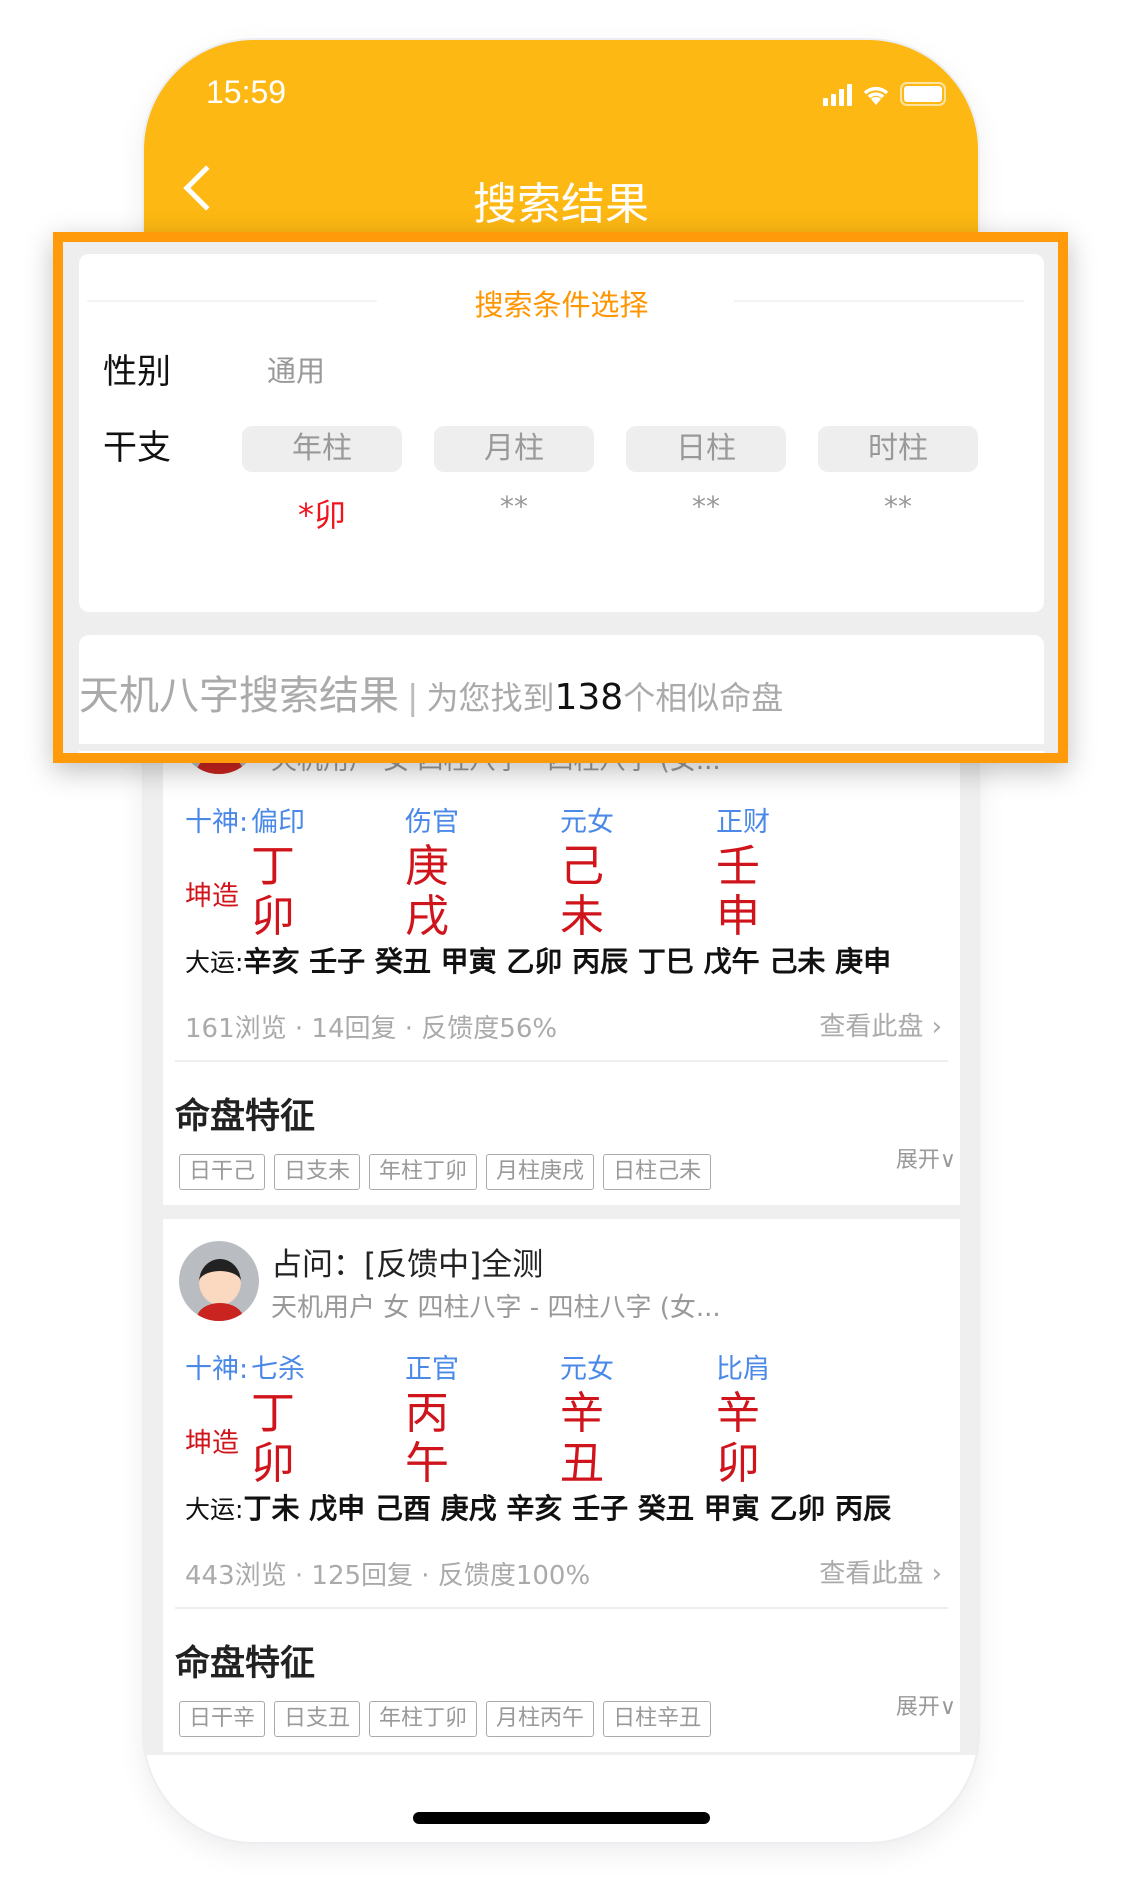  I want to click on signal-icon, so click(837, 95).